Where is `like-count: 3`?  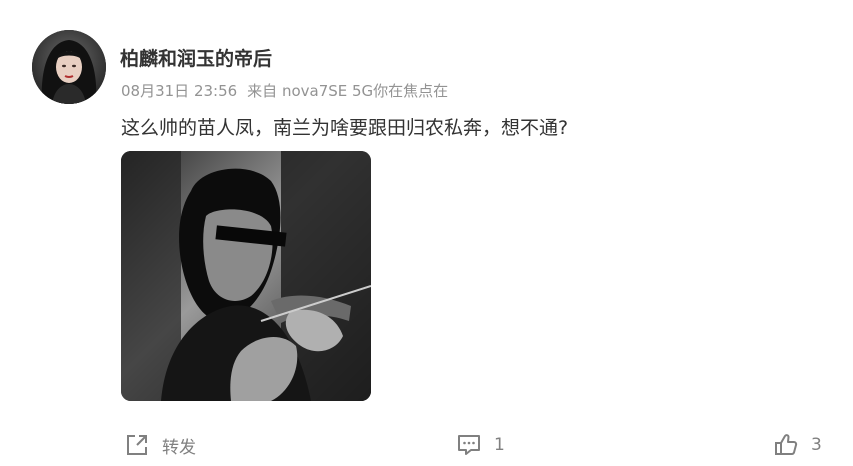
like-count: 3 is located at coordinates (816, 445).